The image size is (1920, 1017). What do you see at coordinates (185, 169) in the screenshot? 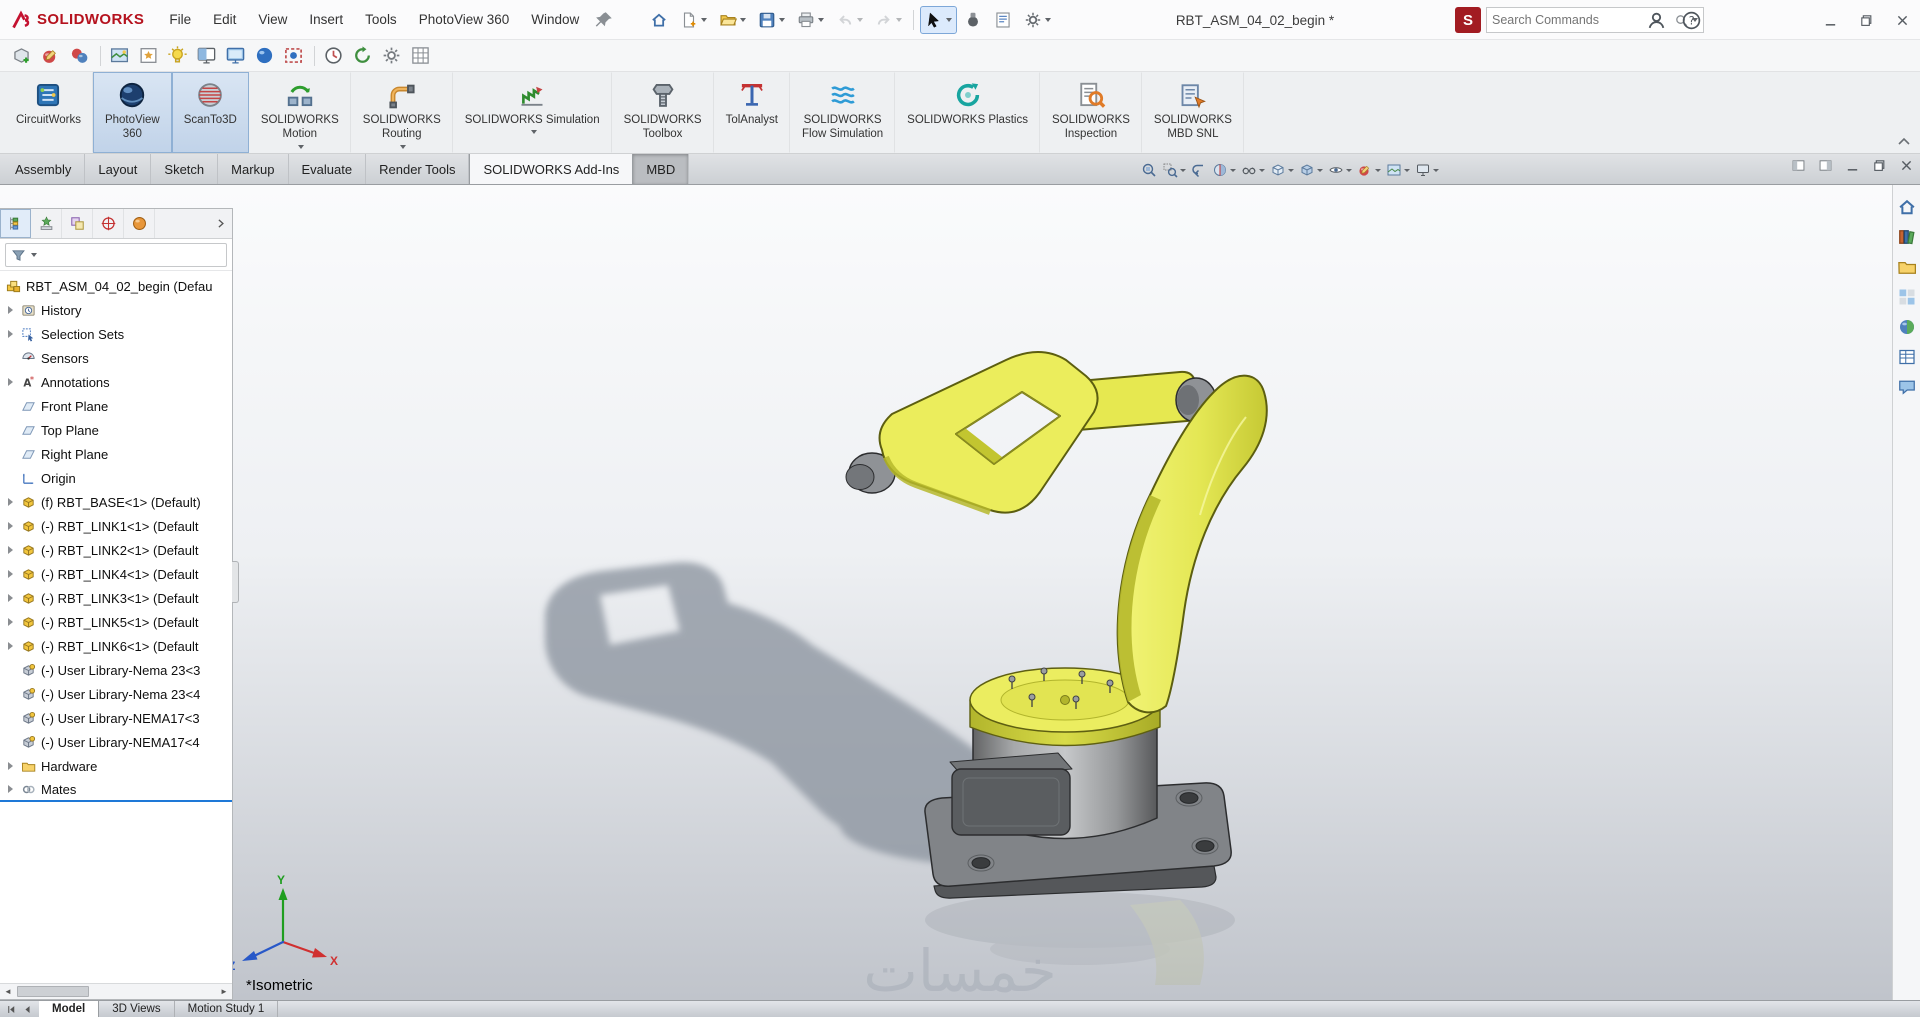
I see `tab-sketch: Sketch` at bounding box center [185, 169].